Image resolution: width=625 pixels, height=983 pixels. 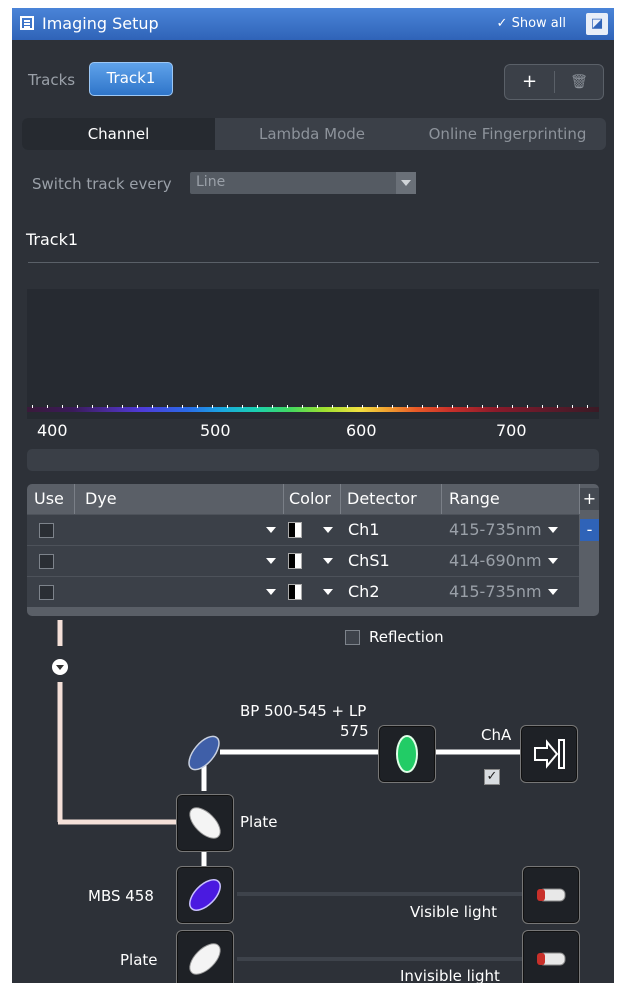 What do you see at coordinates (352, 637) in the screenshot?
I see `reflection-checkbox` at bounding box center [352, 637].